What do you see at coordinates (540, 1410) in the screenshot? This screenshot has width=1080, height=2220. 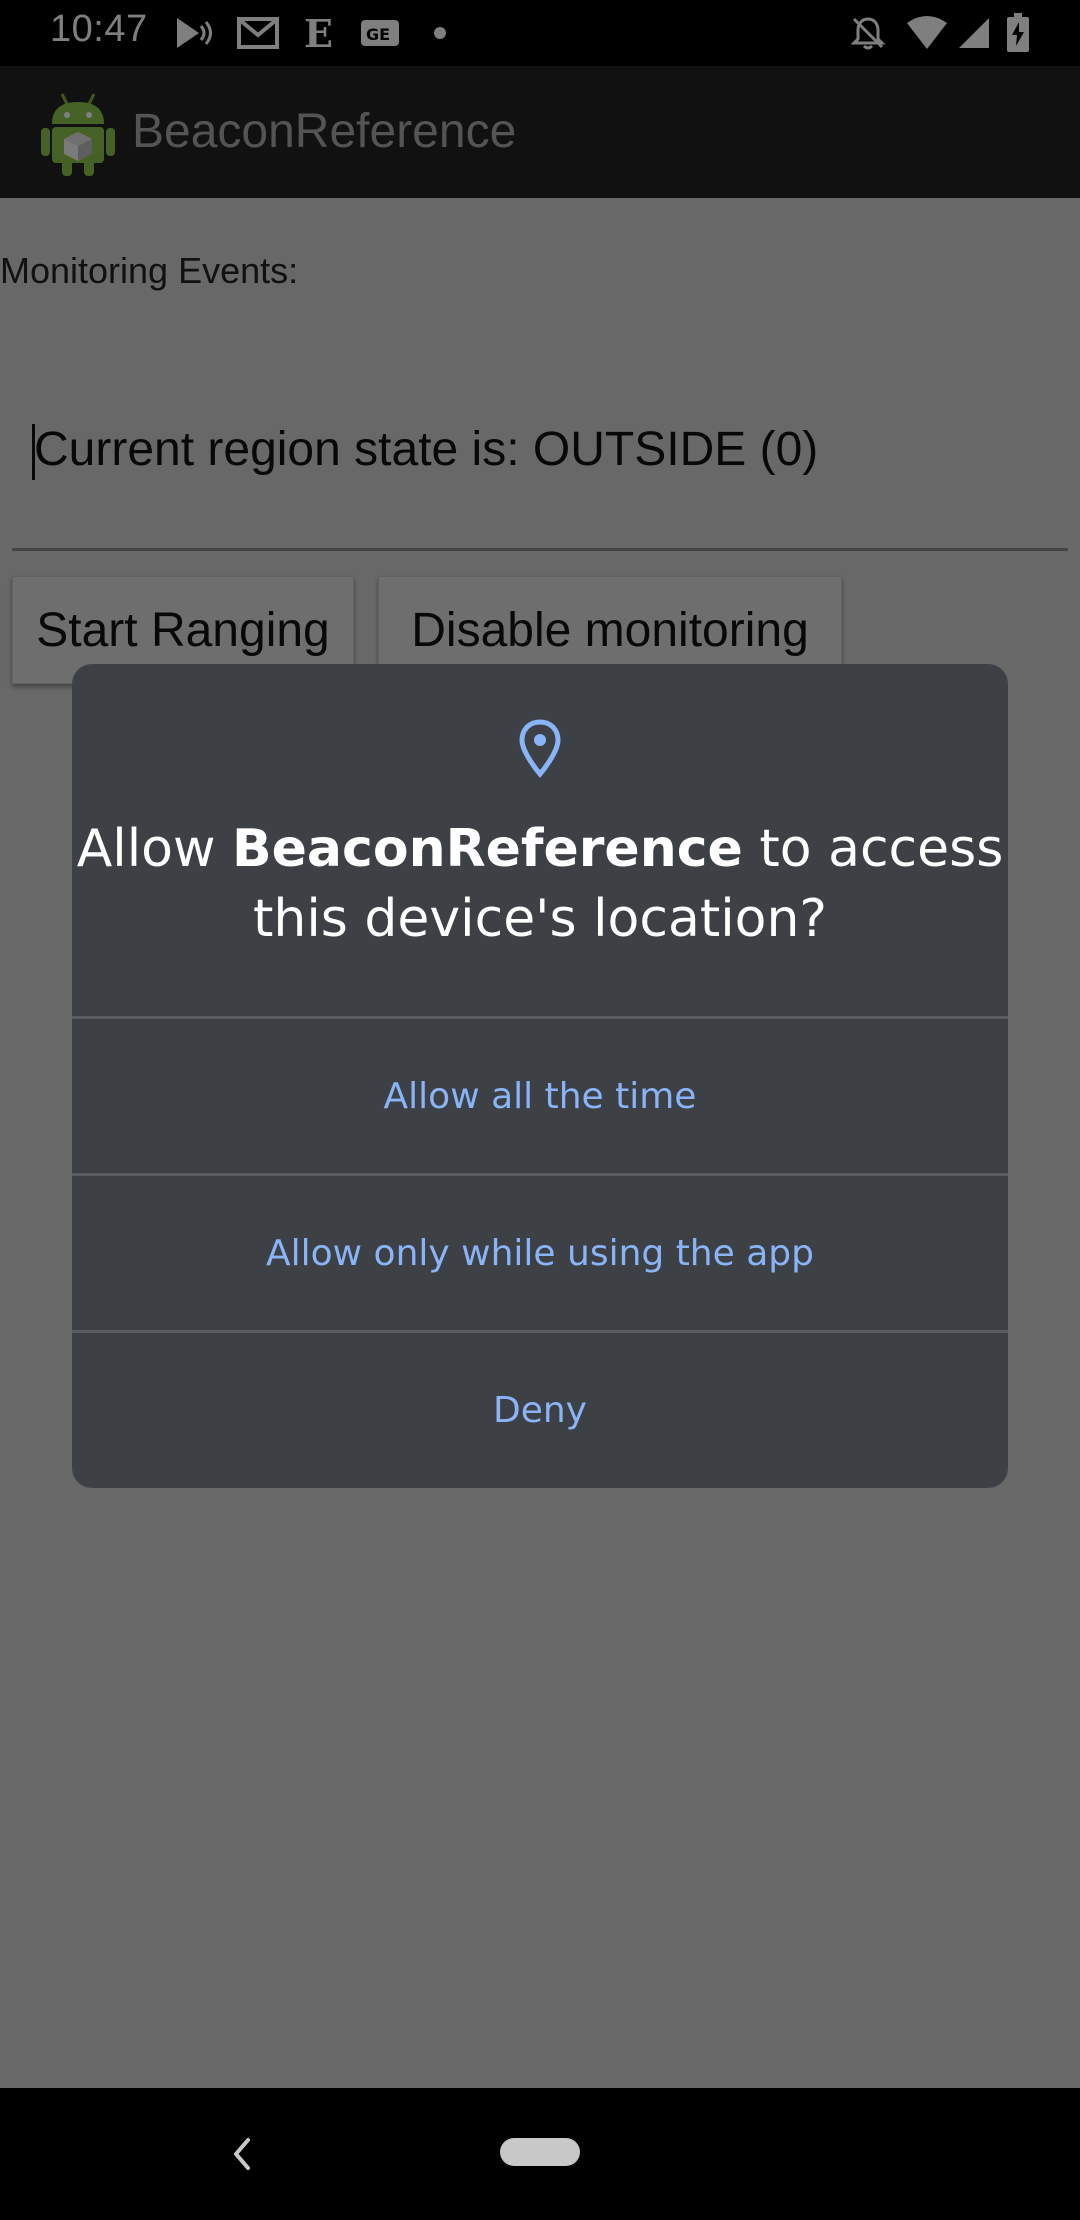 I see `deny-button: Deny` at bounding box center [540, 1410].